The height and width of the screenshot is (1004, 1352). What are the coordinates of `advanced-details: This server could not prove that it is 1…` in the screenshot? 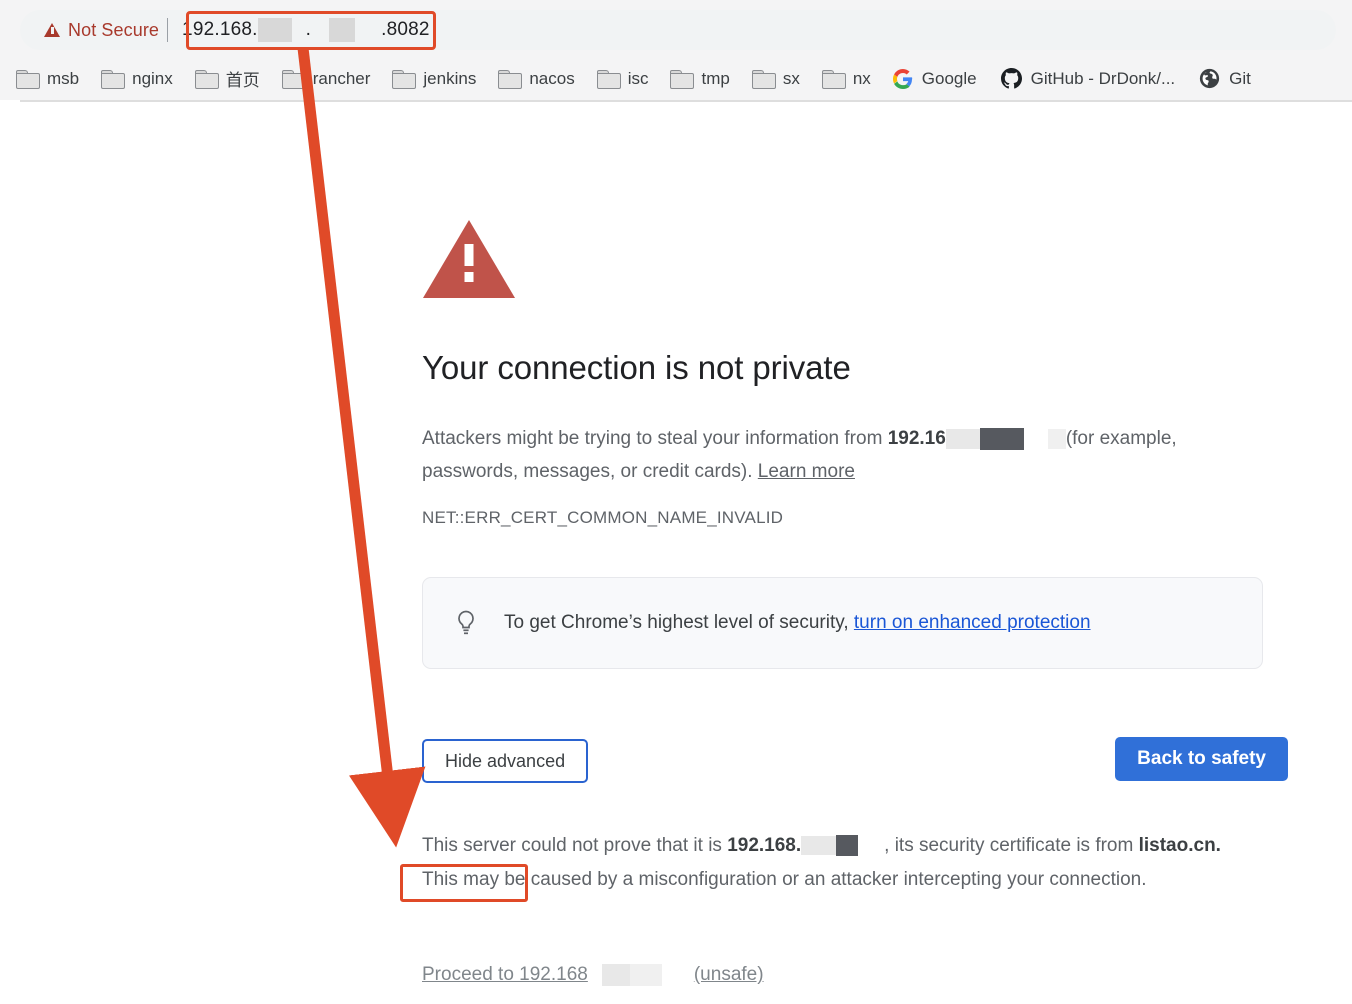 It's located at (837, 863).